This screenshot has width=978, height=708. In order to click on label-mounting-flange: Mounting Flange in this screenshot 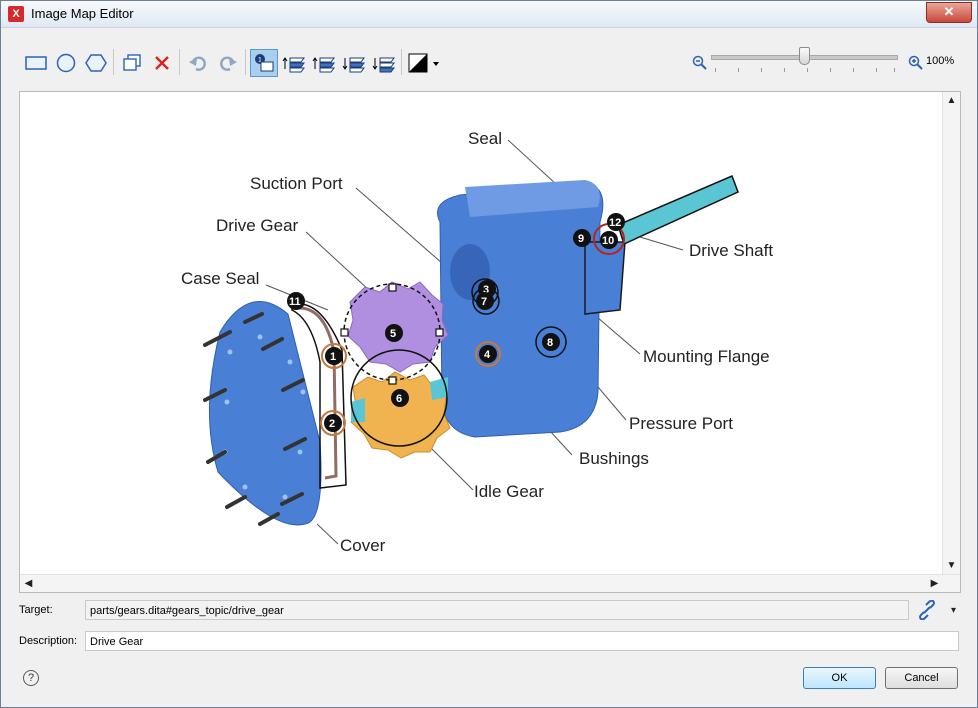, I will do `click(706, 356)`.